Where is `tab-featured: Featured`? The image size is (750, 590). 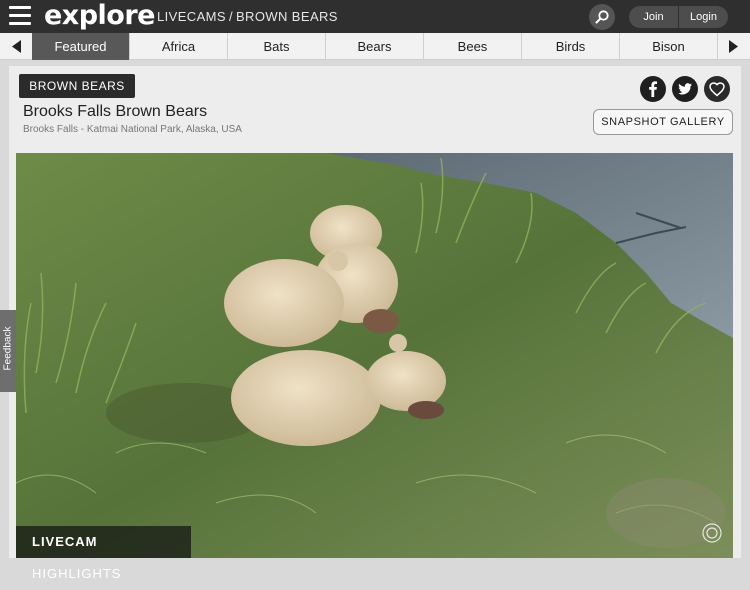
tab-featured: Featured is located at coordinates (81, 46).